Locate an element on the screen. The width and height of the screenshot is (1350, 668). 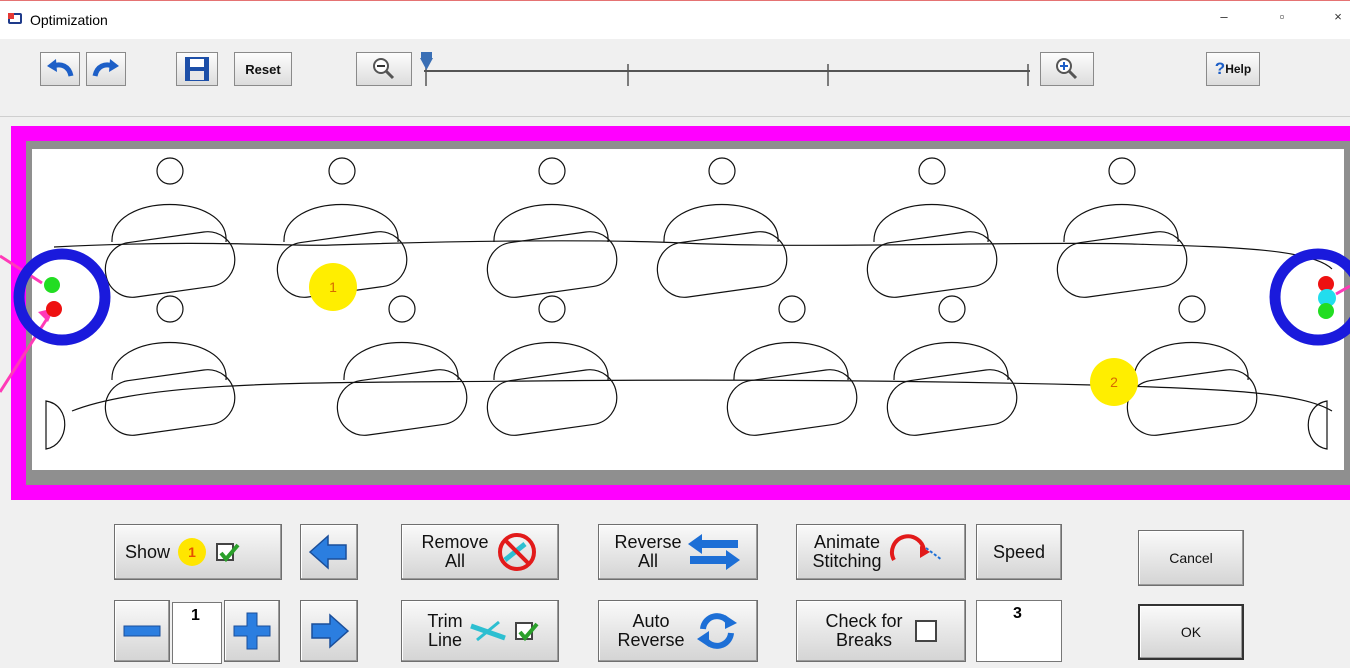
decrease-button is located at coordinates (142, 631).